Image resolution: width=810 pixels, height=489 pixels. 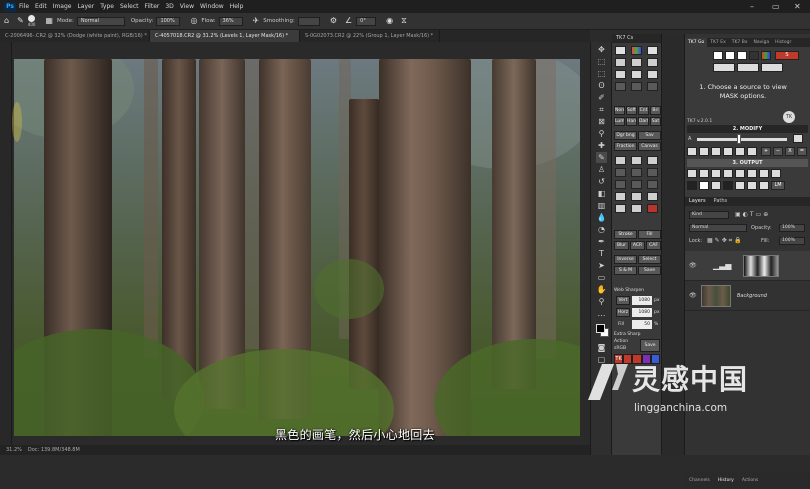 I want to click on visibility-eye-icon: 👁, so click(x=693, y=265).